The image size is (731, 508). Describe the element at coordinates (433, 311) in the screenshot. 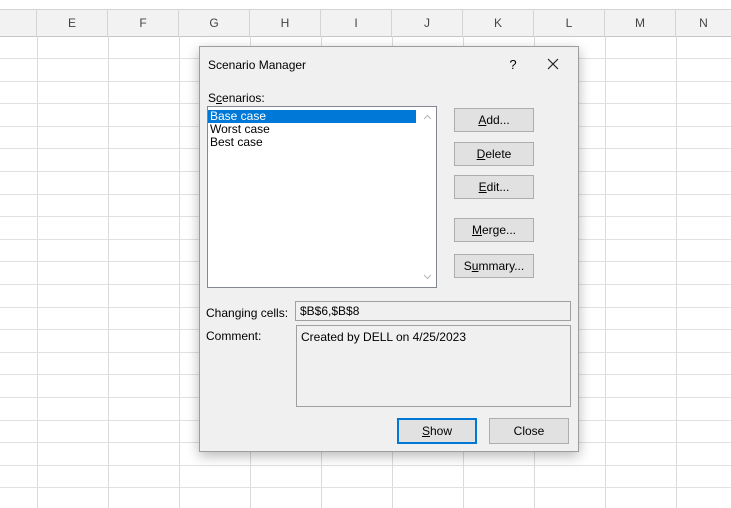

I see `changing-cells-field: $B$6,$B$8` at that location.